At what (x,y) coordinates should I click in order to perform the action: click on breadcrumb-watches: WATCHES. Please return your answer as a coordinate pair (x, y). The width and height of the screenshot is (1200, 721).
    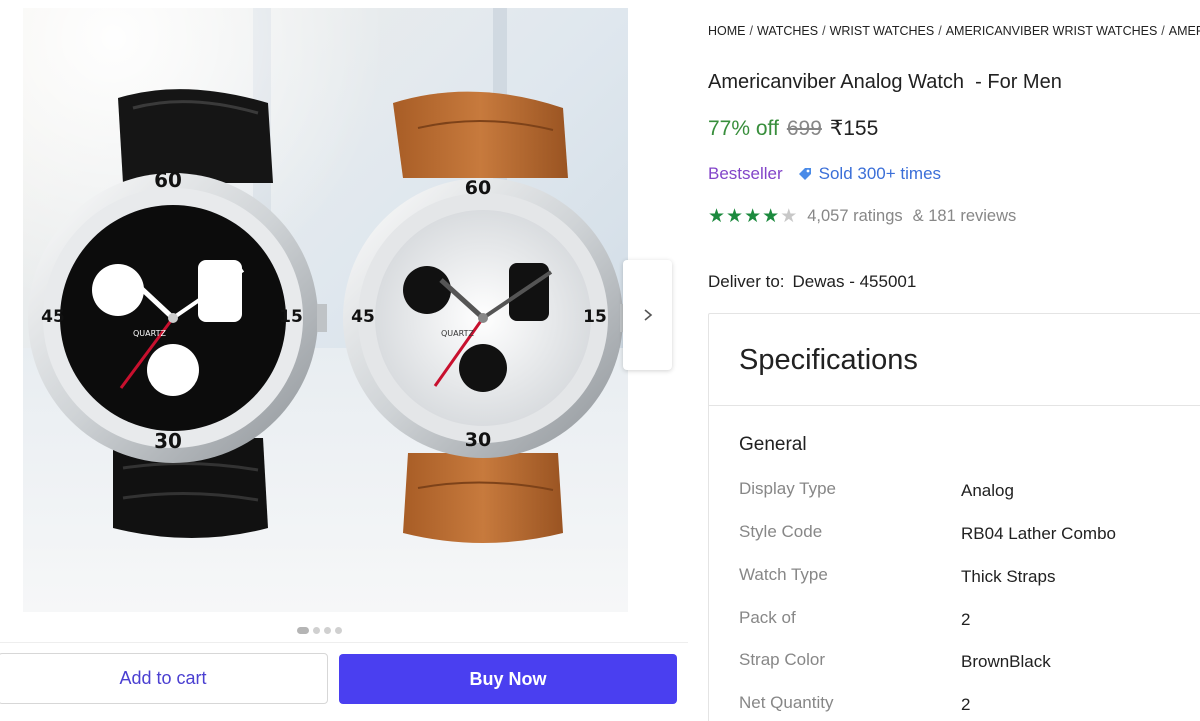
    Looking at the image, I should click on (787, 31).